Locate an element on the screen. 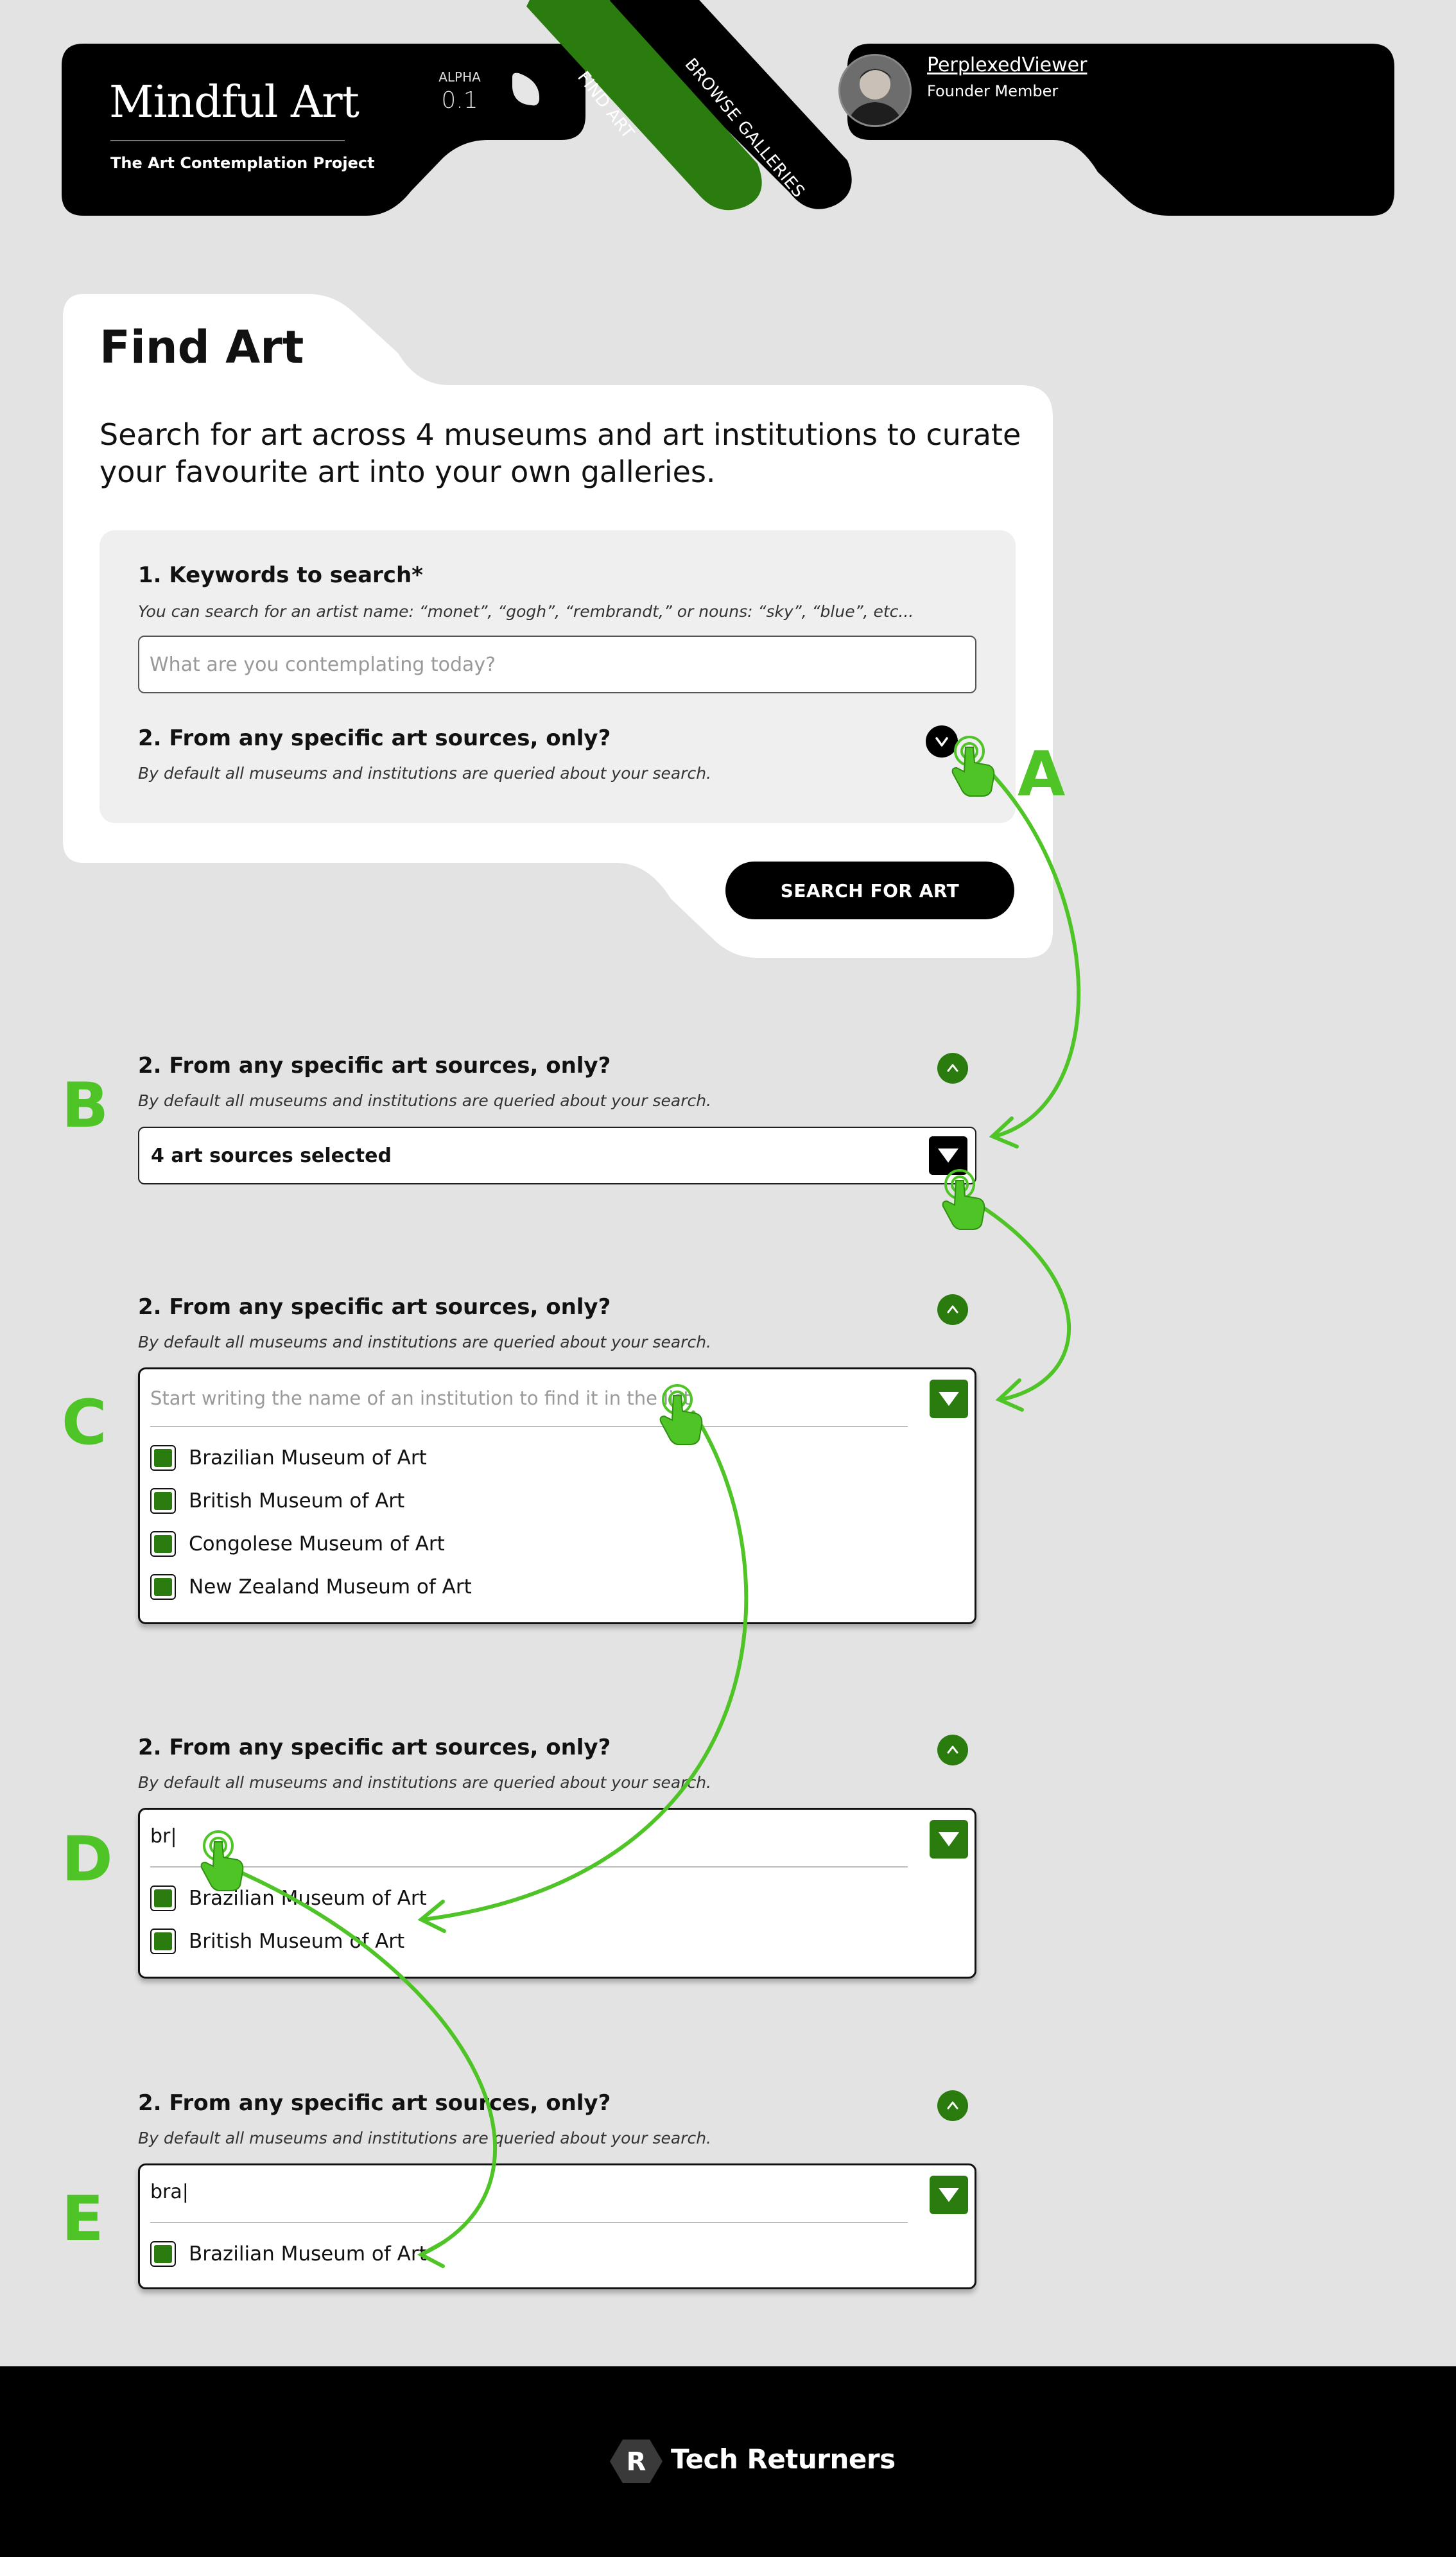 This screenshot has height=2557, width=1456. footer: R Tech Returners is located at coordinates (728, 2461).